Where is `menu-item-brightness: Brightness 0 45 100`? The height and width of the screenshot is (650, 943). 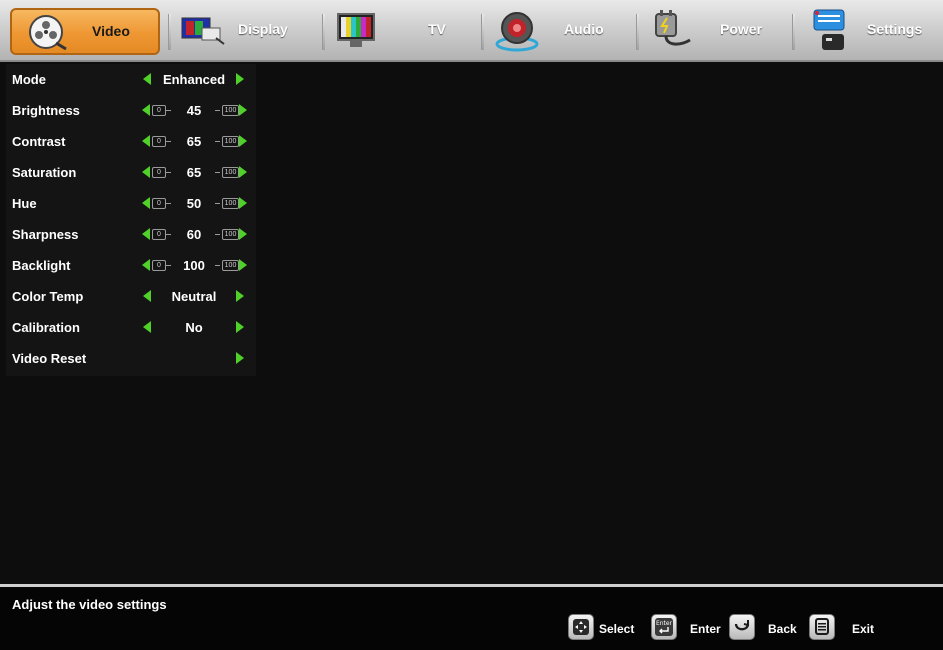
menu-item-brightness: Brightness 0 45 100 is located at coordinates (131, 110).